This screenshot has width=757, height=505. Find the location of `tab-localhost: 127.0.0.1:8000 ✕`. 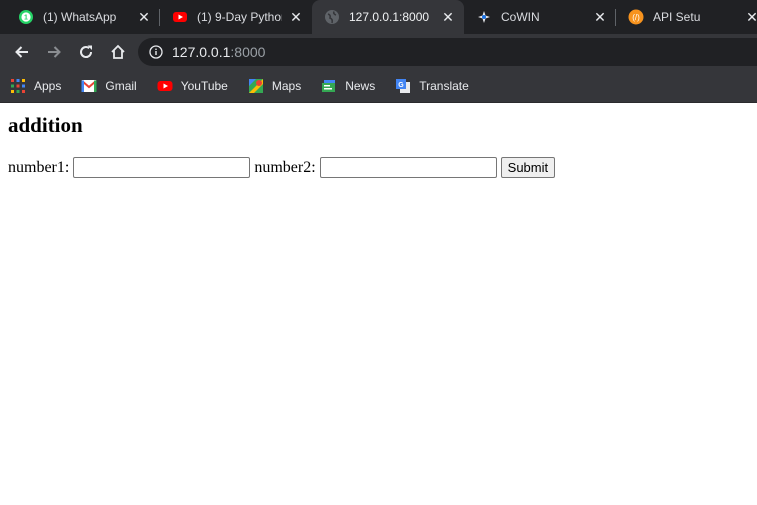

tab-localhost: 127.0.0.1:8000 ✕ is located at coordinates (388, 17).